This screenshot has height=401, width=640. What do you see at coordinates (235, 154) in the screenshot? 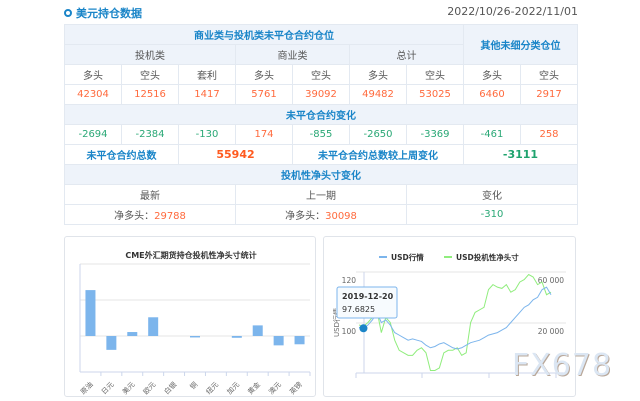
I see `total-value: 55942` at bounding box center [235, 154].